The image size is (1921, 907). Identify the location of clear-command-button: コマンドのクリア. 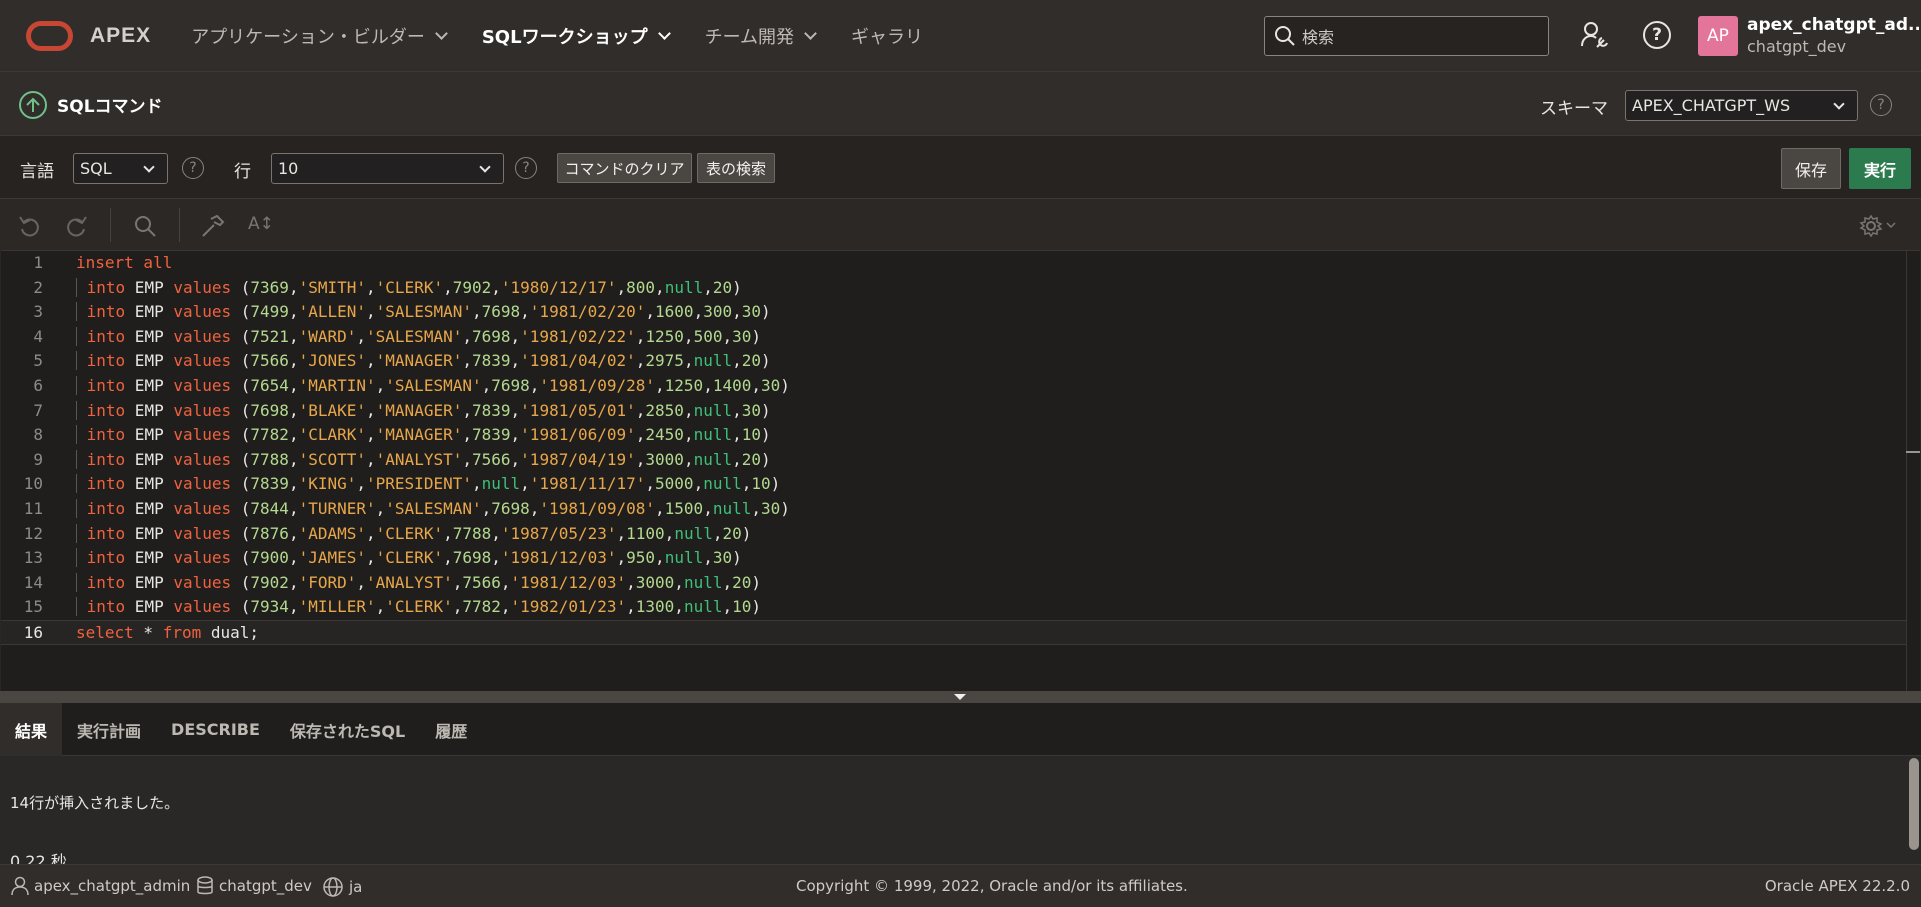
(624, 168).